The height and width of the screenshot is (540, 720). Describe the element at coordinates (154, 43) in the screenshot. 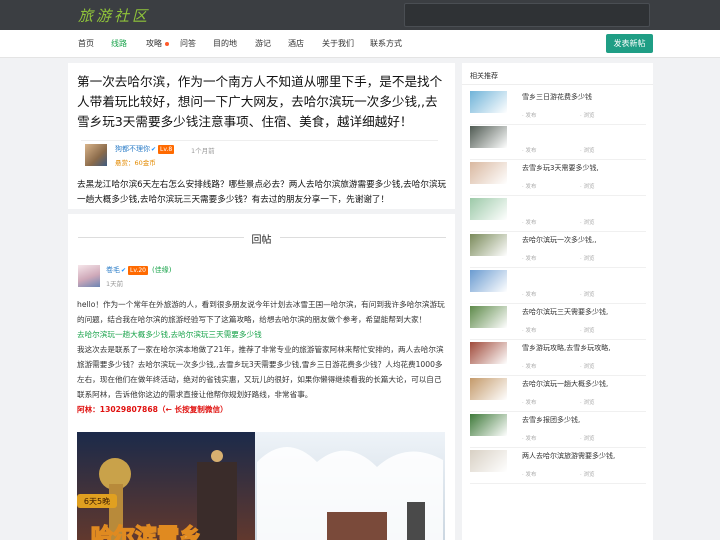

I see `nav-item-guides-label: 攻略` at that location.